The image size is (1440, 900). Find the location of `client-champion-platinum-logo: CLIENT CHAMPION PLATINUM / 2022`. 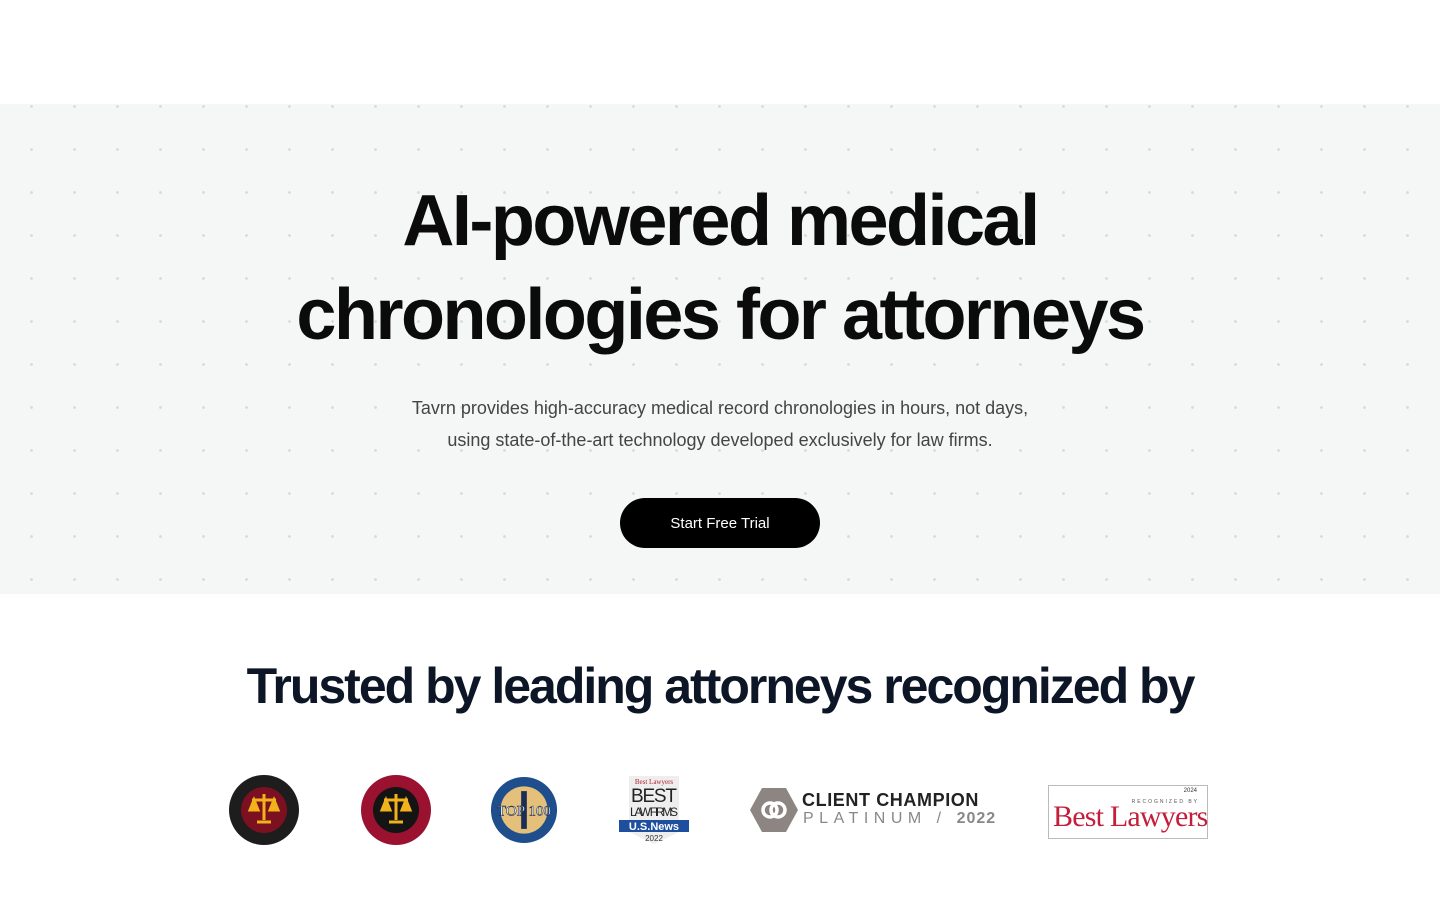

client-champion-platinum-logo: CLIENT CHAMPION PLATINUM / 2022 is located at coordinates (872, 810).